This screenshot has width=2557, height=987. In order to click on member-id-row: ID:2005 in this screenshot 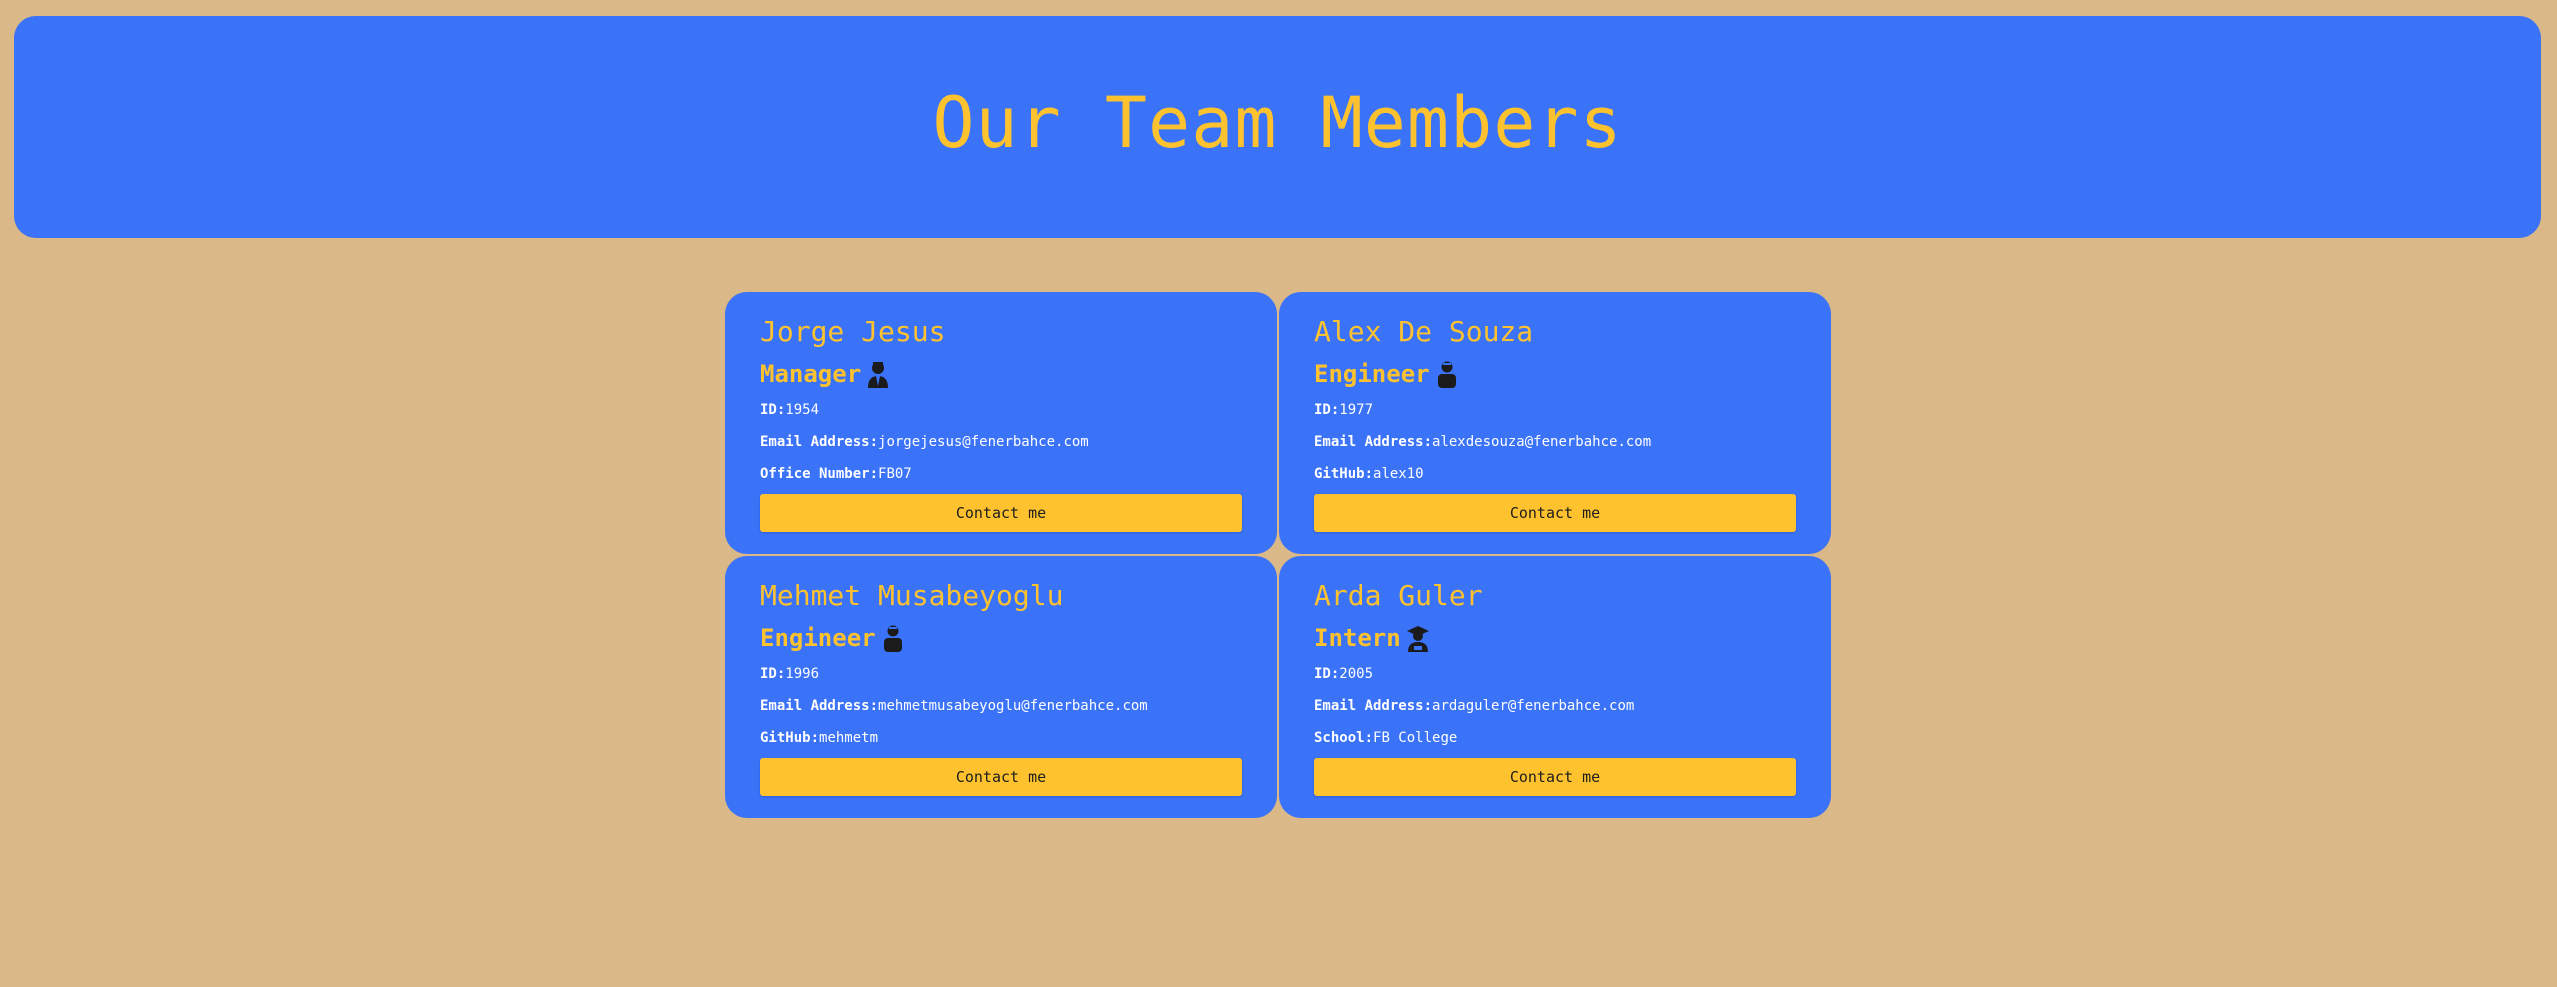, I will do `click(1555, 674)`.